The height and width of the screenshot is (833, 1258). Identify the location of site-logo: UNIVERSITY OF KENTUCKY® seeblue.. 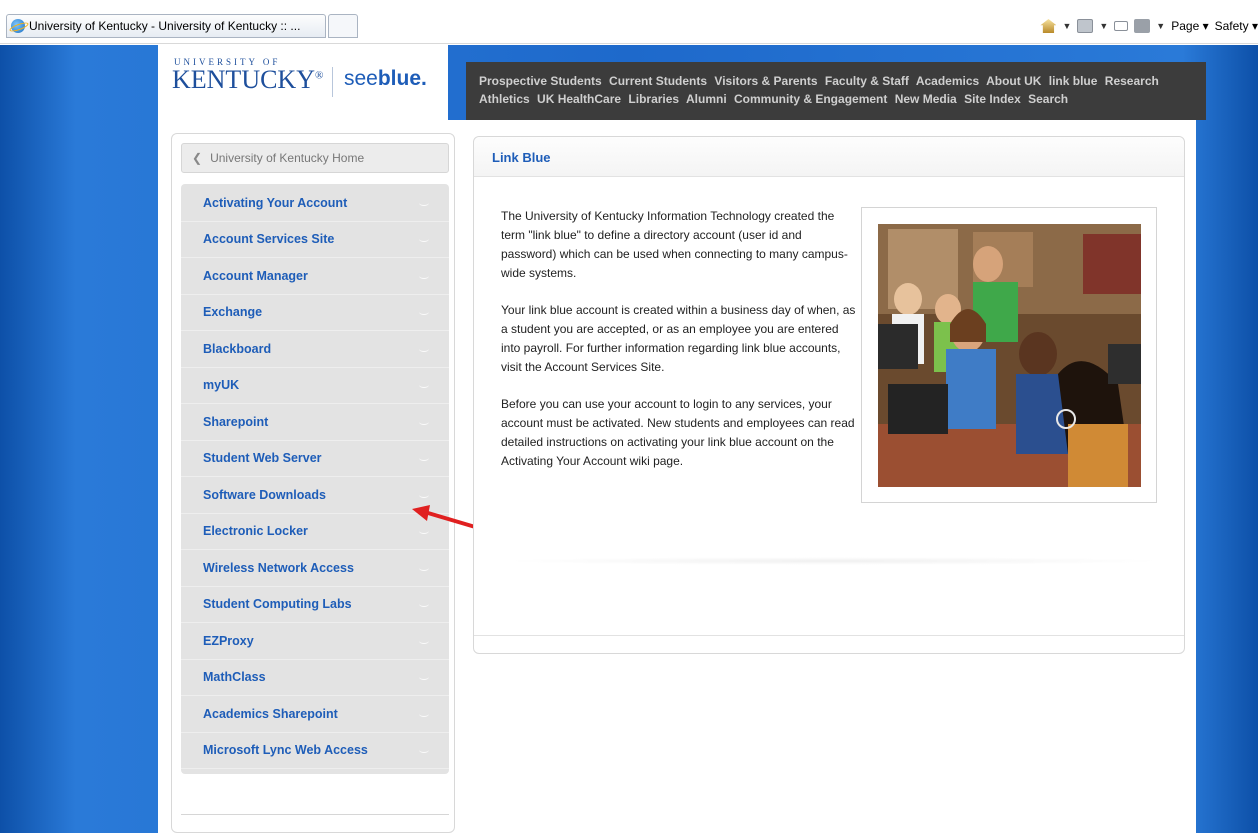
(303, 82).